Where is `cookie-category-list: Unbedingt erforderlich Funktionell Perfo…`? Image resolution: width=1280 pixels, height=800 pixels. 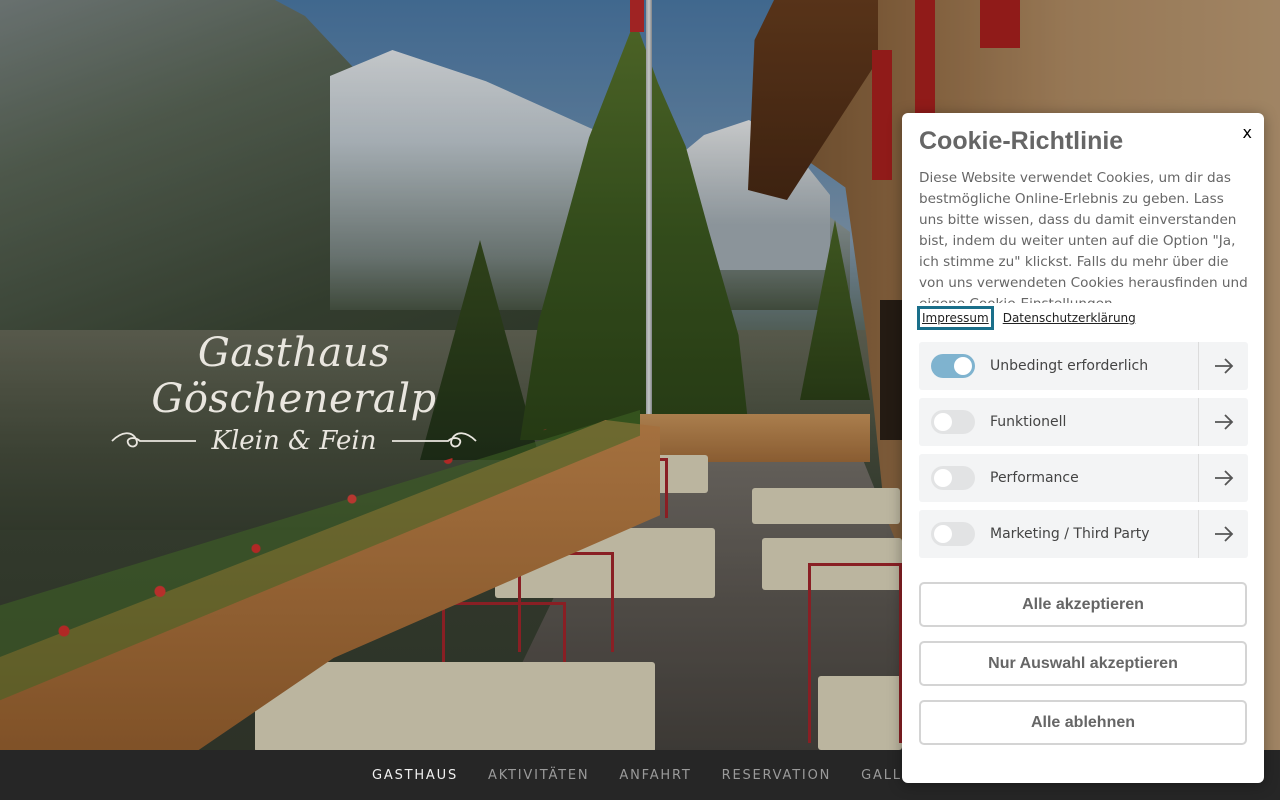 cookie-category-list: Unbedingt erforderlich Funktionell Perfo… is located at coordinates (1083, 450).